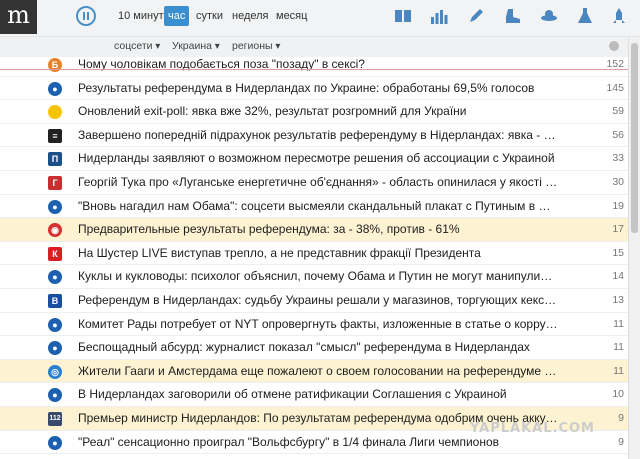 This screenshot has height=459, width=640. I want to click on scrollbar, so click(634, 248).